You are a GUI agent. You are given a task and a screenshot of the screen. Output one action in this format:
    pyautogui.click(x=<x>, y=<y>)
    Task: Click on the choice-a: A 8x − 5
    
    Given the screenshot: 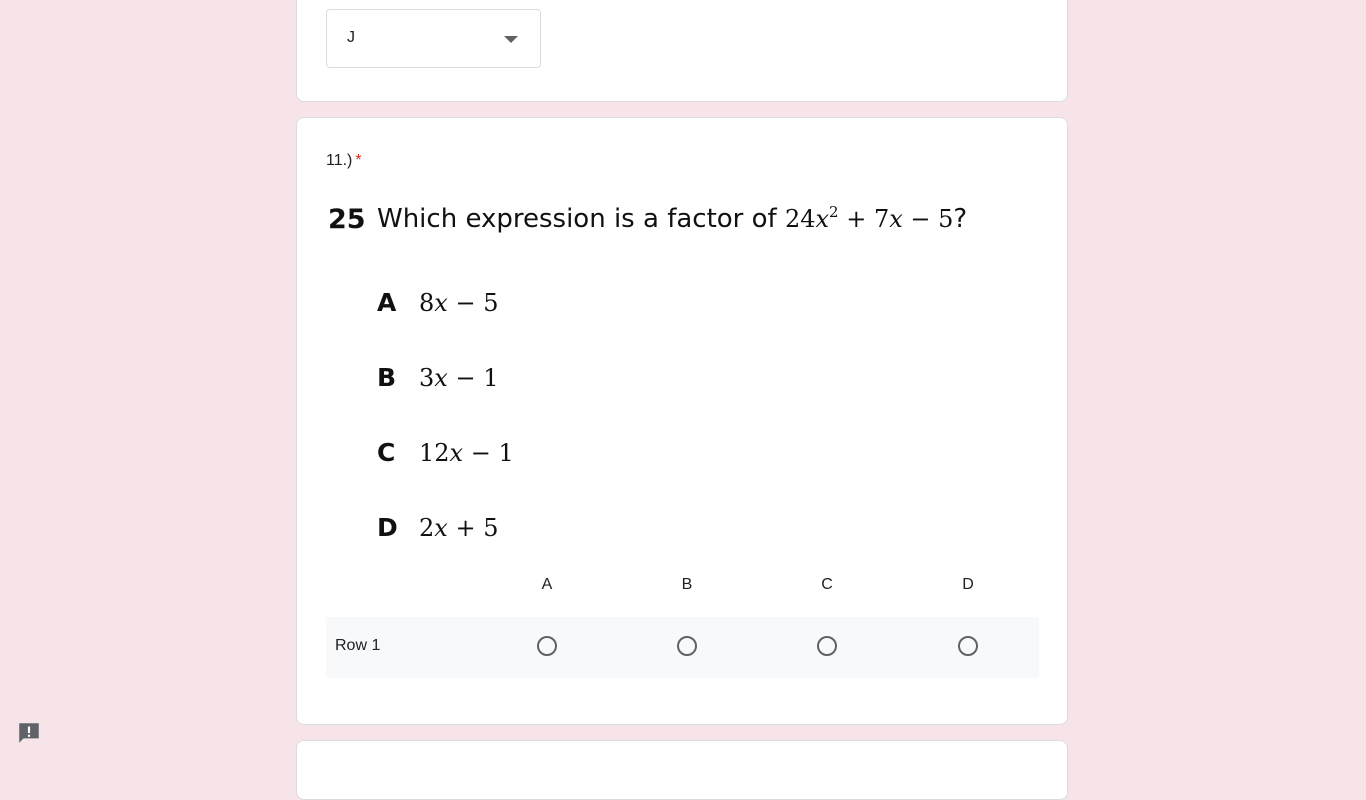 What is the action you would take?
    pyautogui.click(x=437, y=304)
    